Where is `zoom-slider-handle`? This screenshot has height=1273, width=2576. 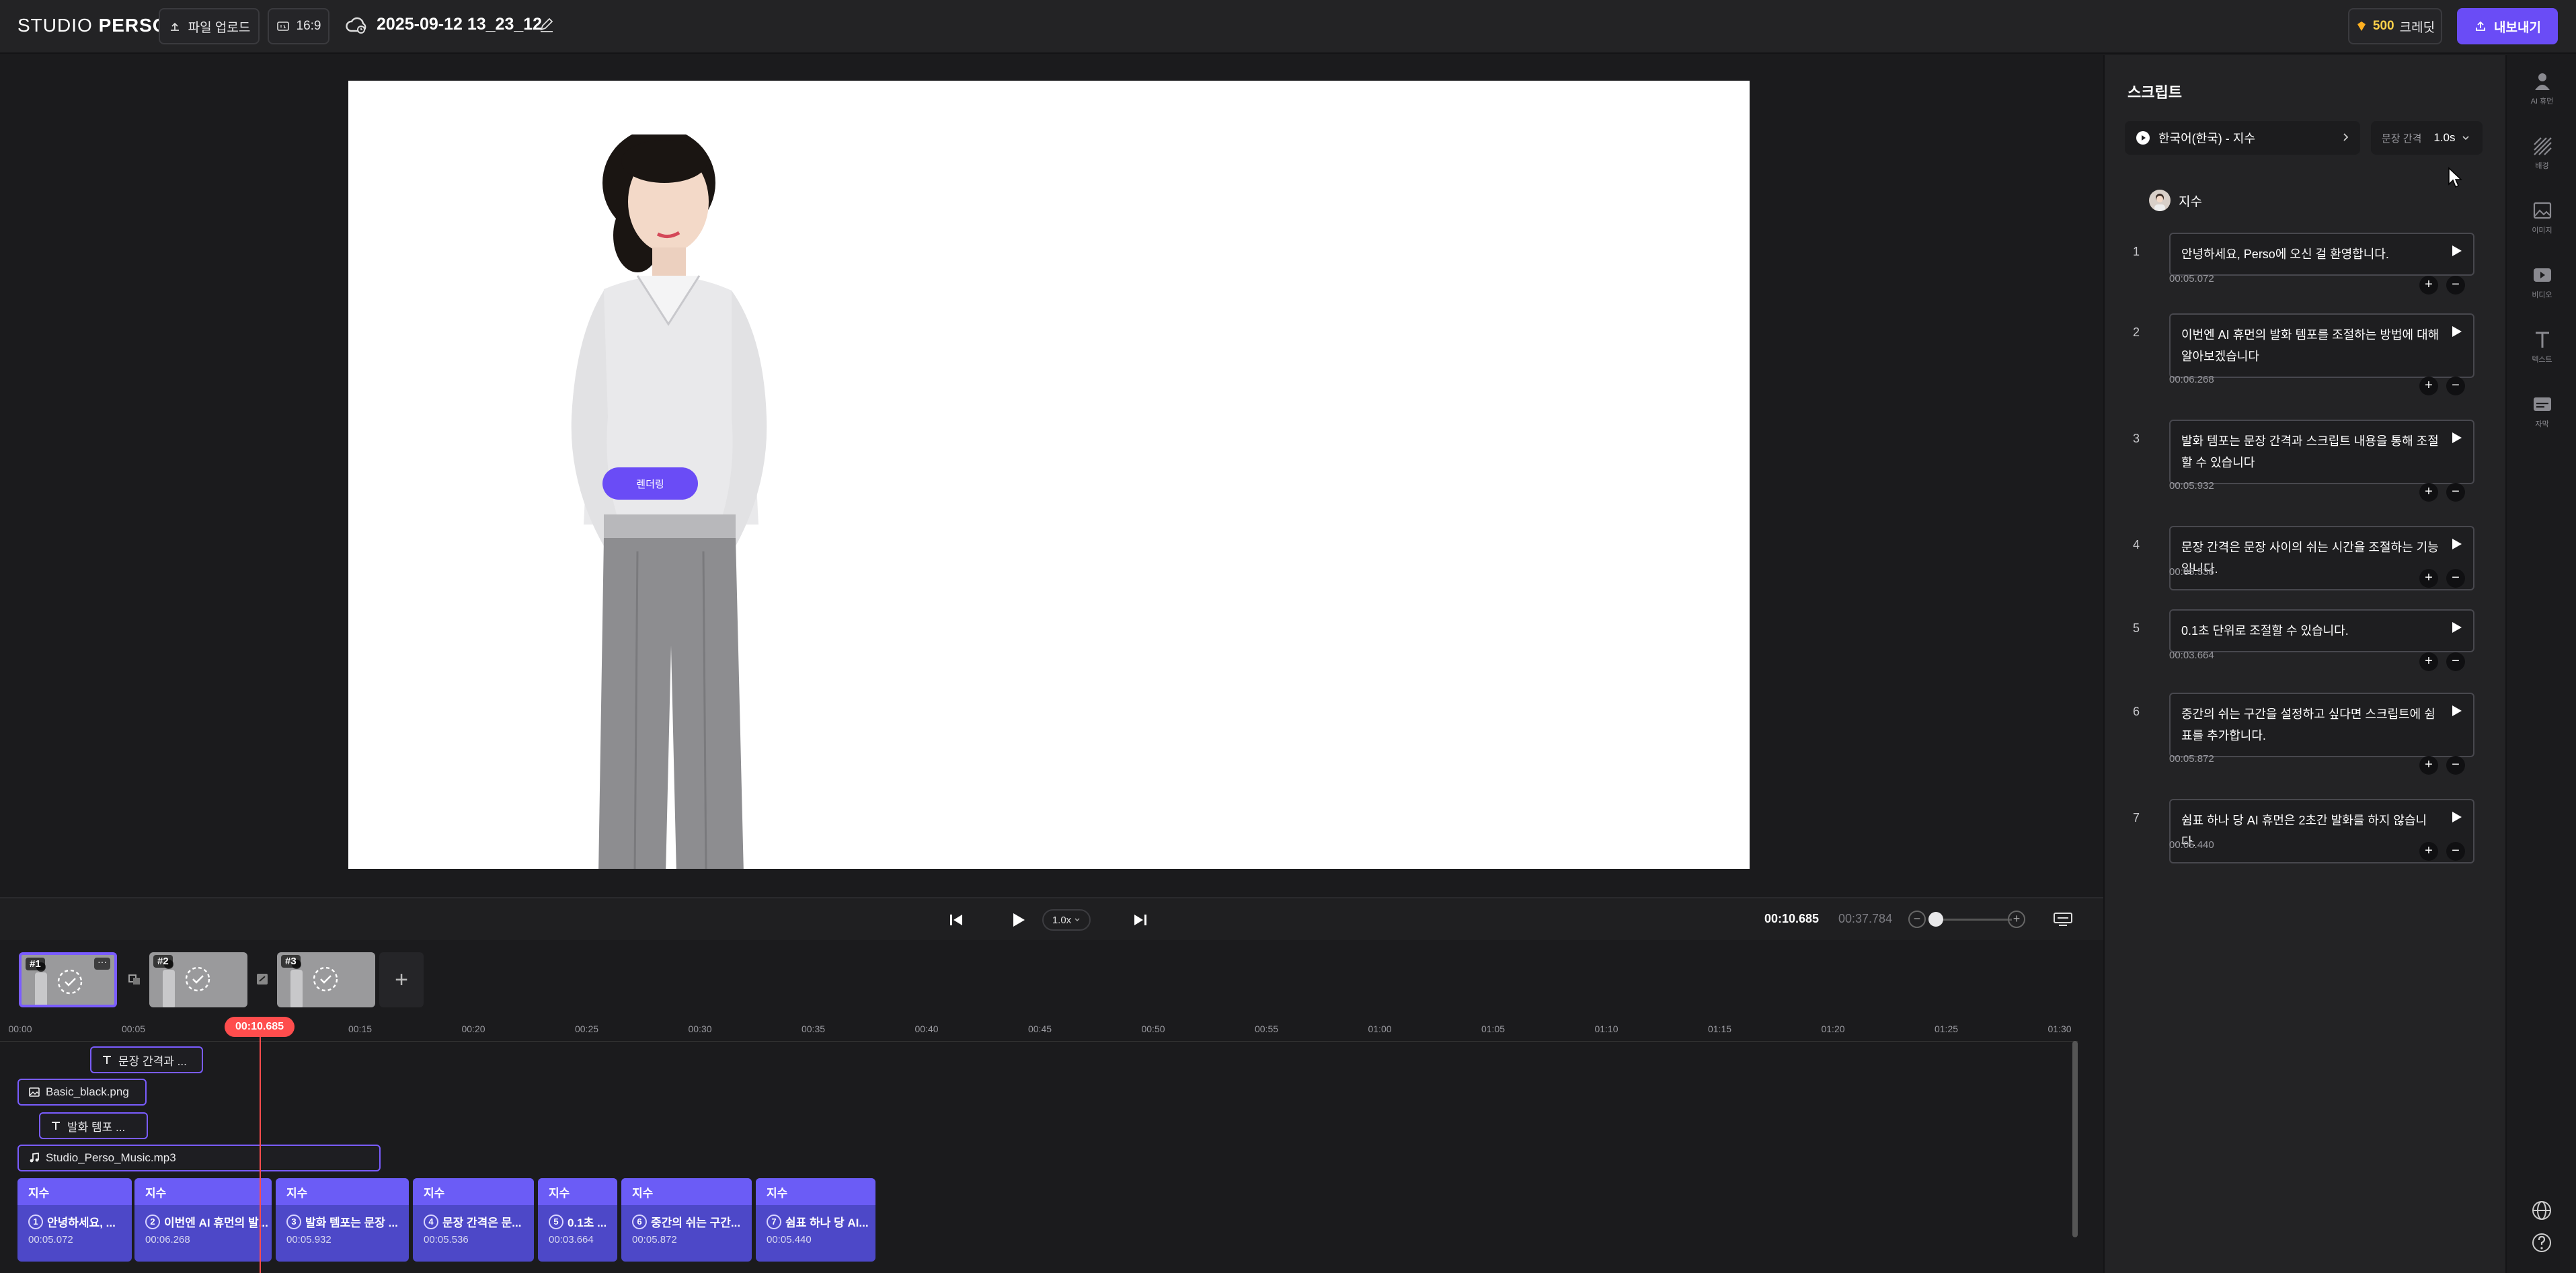 zoom-slider-handle is located at coordinates (1936, 919).